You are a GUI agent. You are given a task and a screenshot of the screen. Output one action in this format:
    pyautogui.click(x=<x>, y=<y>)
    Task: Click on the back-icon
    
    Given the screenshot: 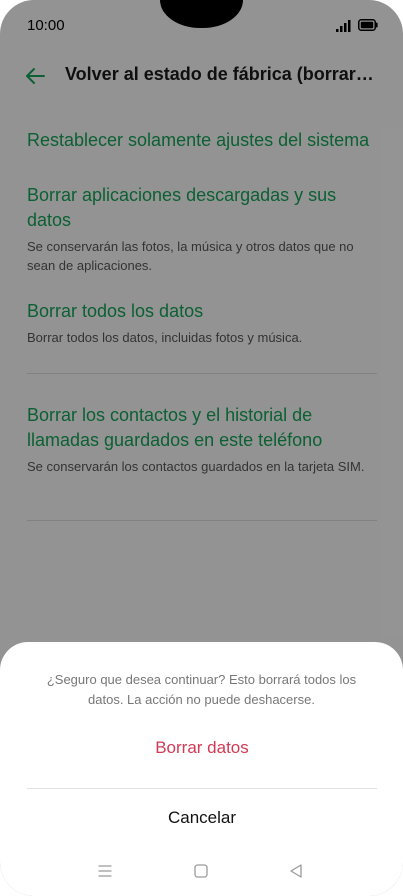 What is the action you would take?
    pyautogui.click(x=296, y=871)
    